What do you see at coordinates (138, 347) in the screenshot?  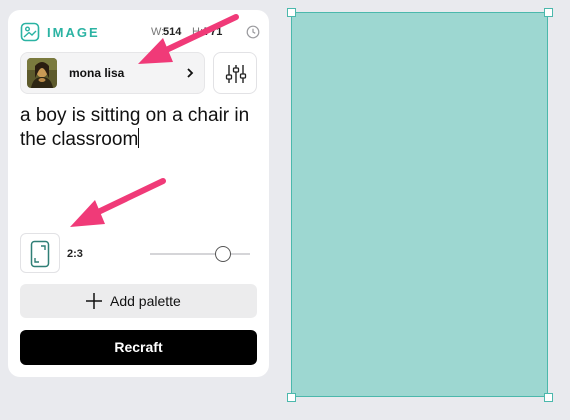 I see `recraft-button: Recraft` at bounding box center [138, 347].